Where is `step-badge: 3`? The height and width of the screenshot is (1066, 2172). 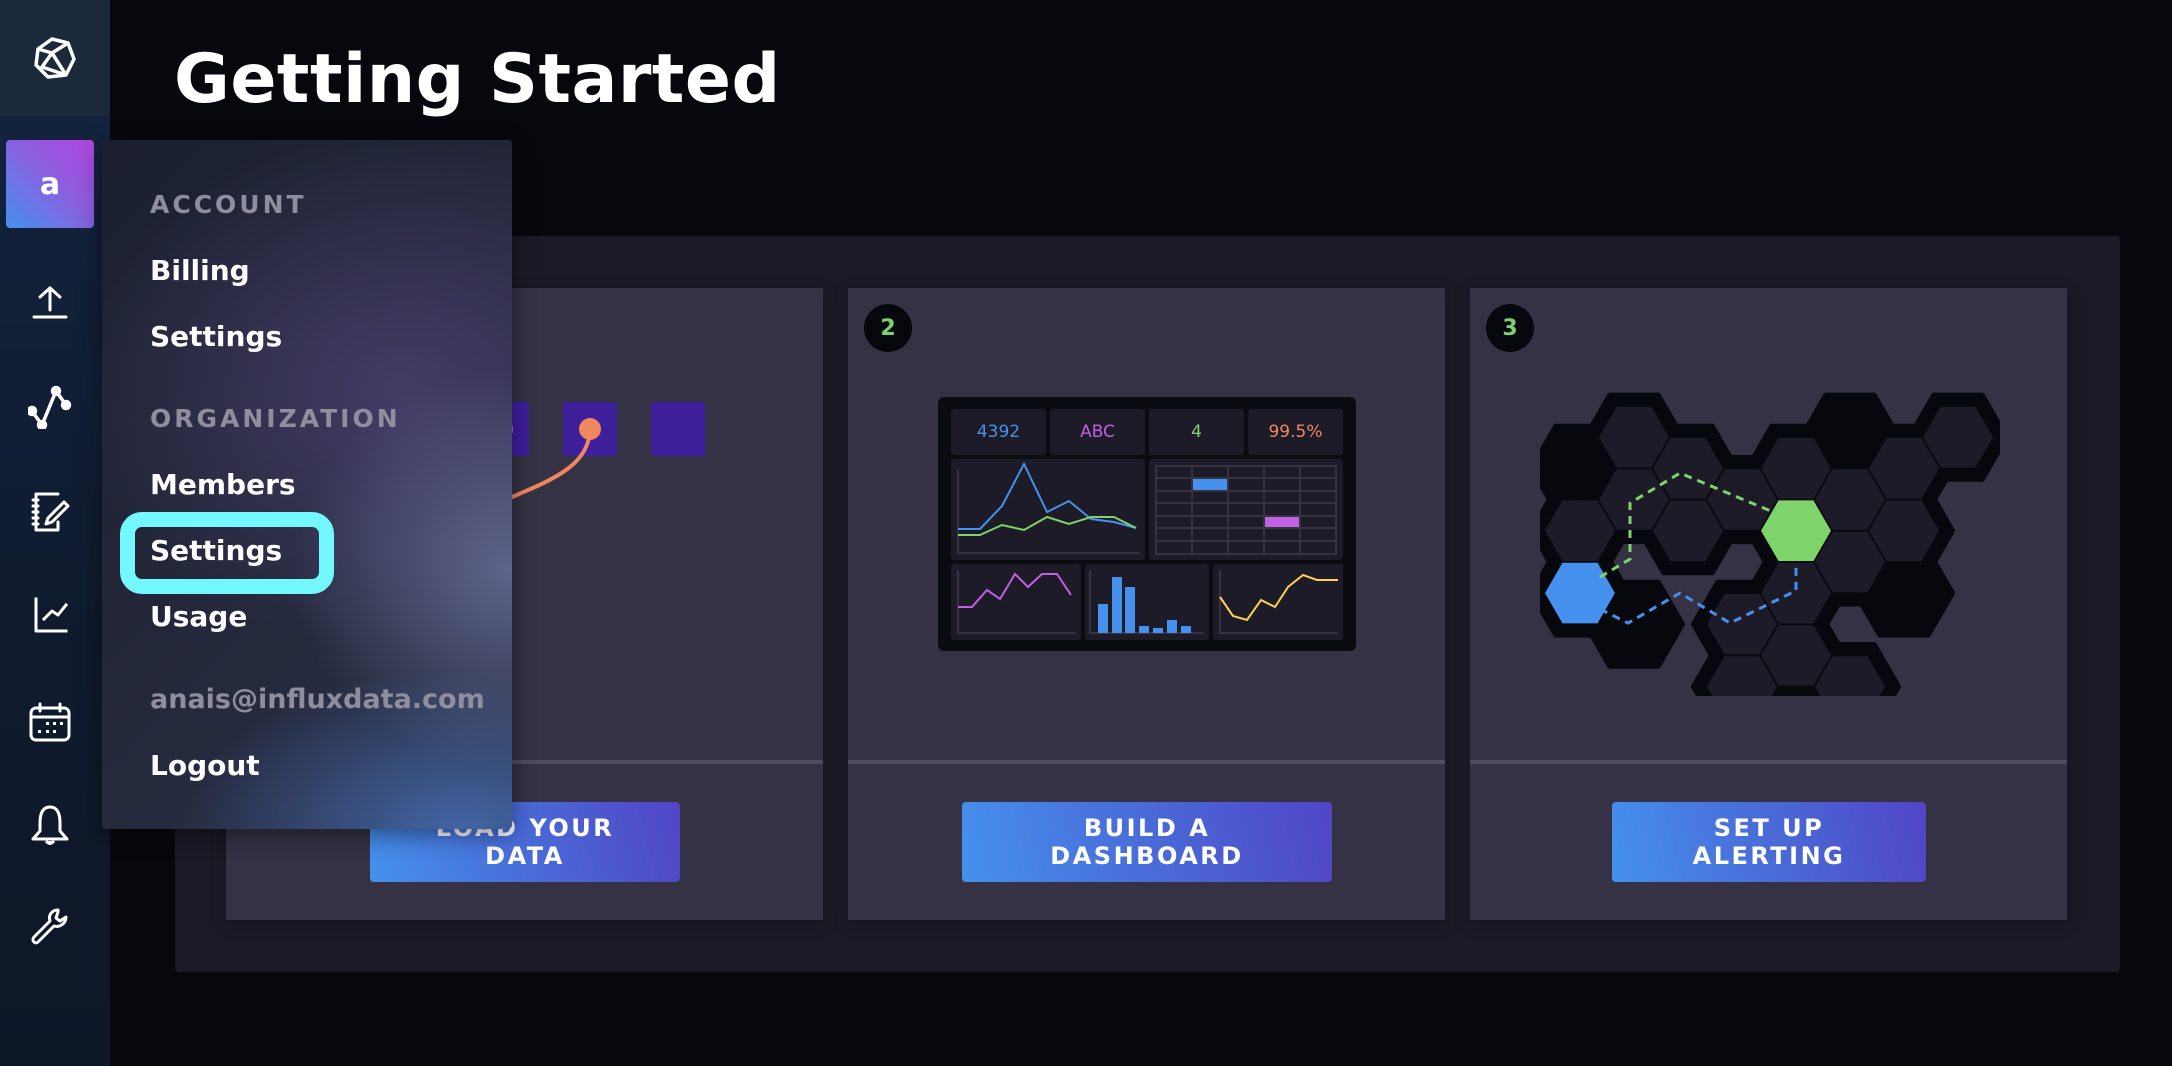
step-badge: 3 is located at coordinates (1510, 328).